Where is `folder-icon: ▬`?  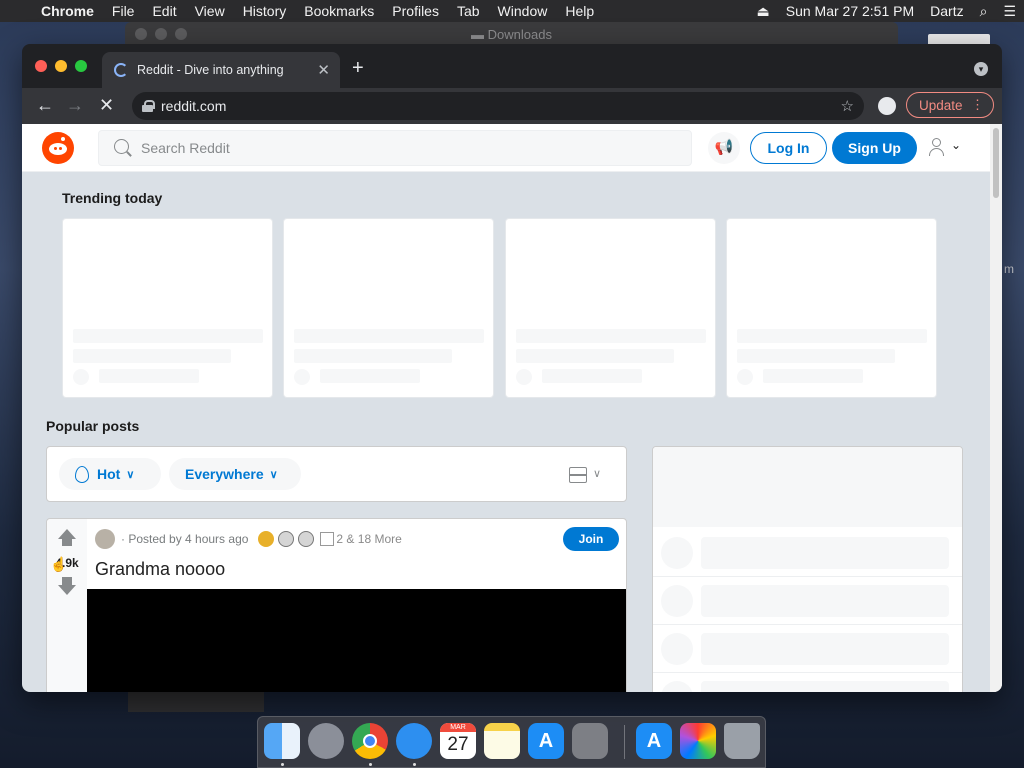
folder-icon: ▬ is located at coordinates (478, 34).